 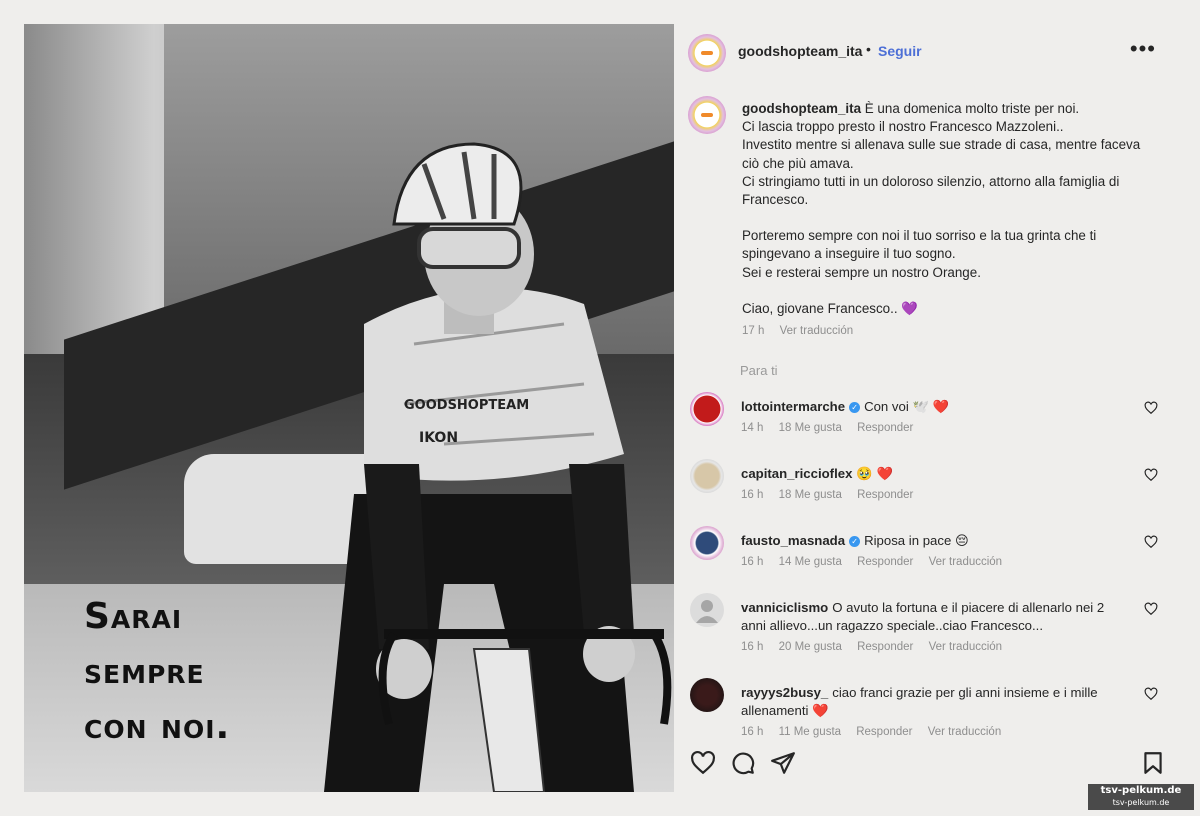 I want to click on comment-text: fausto_masnada ✓ Riposa in pace 😔, so click(x=933, y=541).